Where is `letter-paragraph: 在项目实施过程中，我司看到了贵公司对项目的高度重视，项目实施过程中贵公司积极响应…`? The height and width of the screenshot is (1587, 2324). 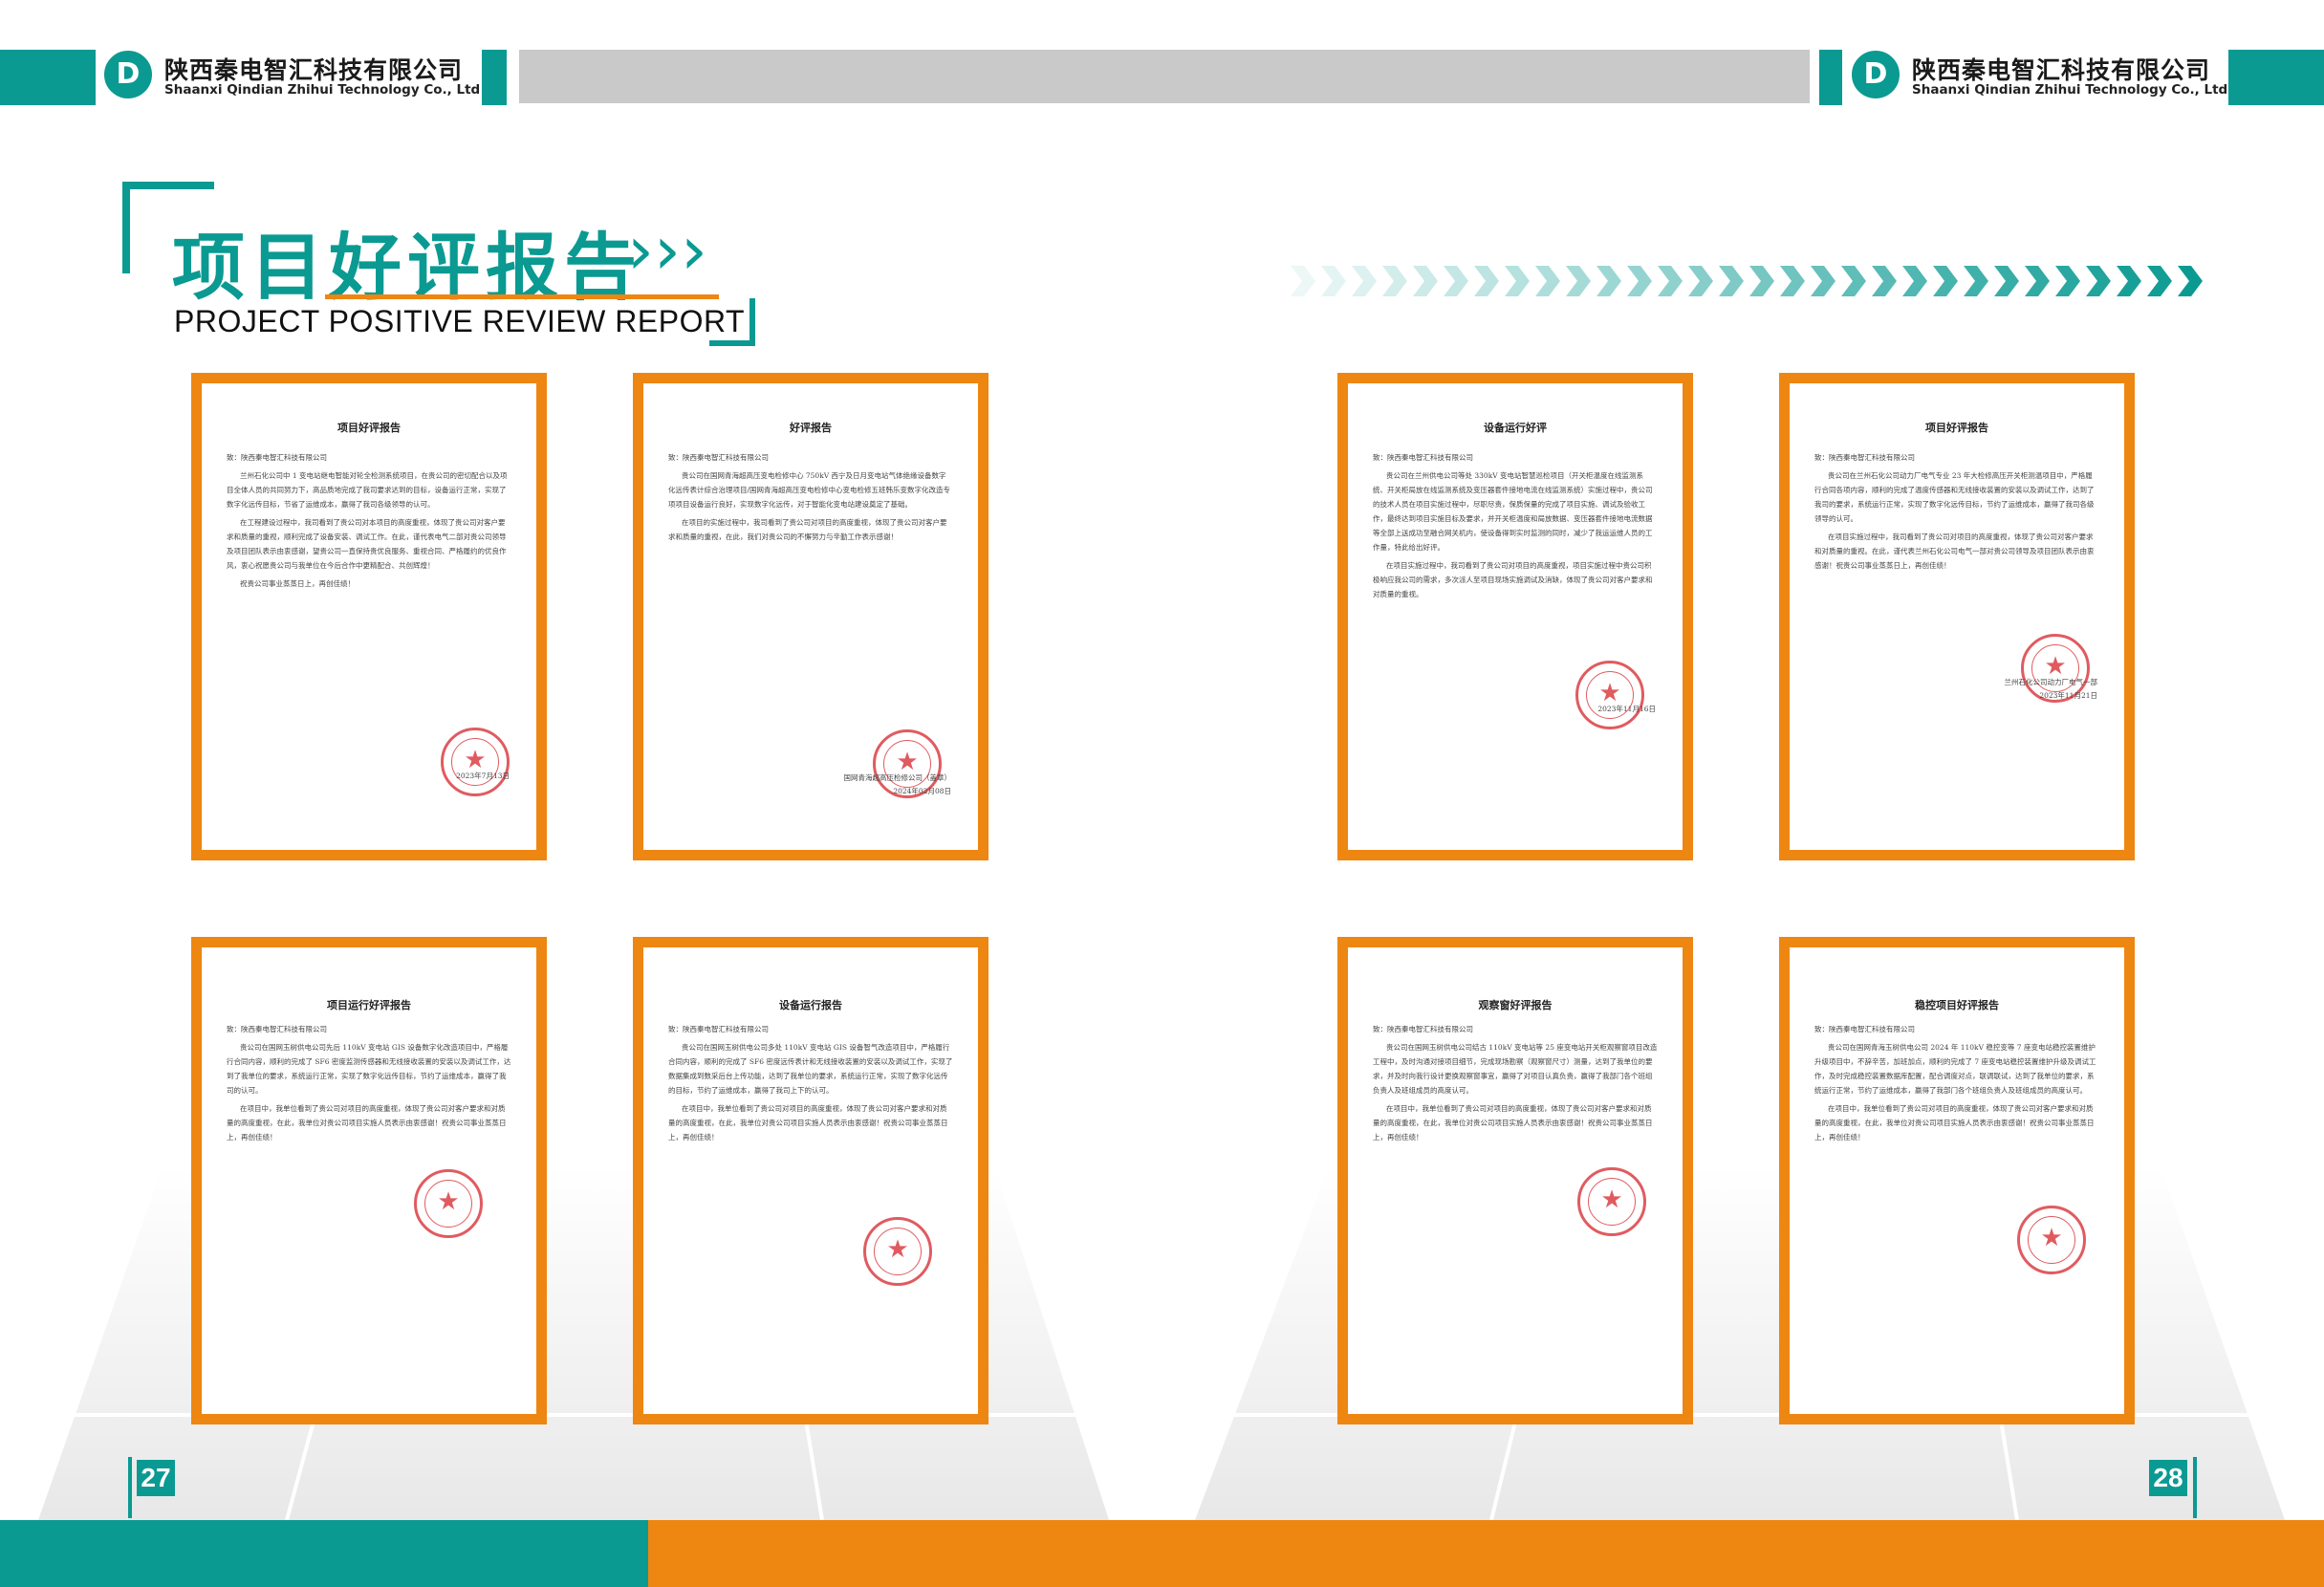 letter-paragraph: 在项目实施过程中，我司看到了贵公司对项目的高度重视，项目实施过程中贵公司积极响应… is located at coordinates (1513, 580).